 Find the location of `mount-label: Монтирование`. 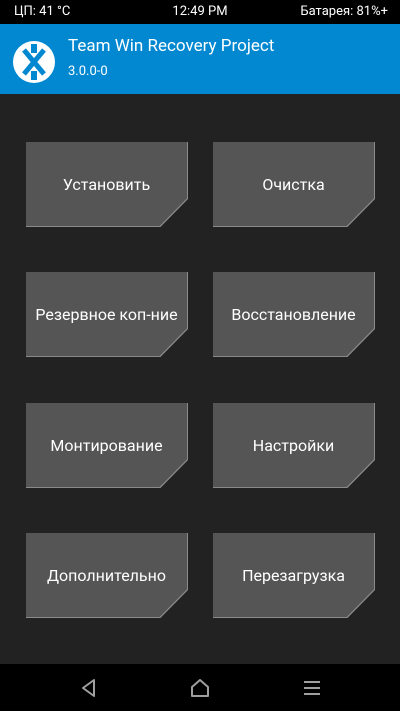

mount-label: Монтирование is located at coordinates (106, 445).